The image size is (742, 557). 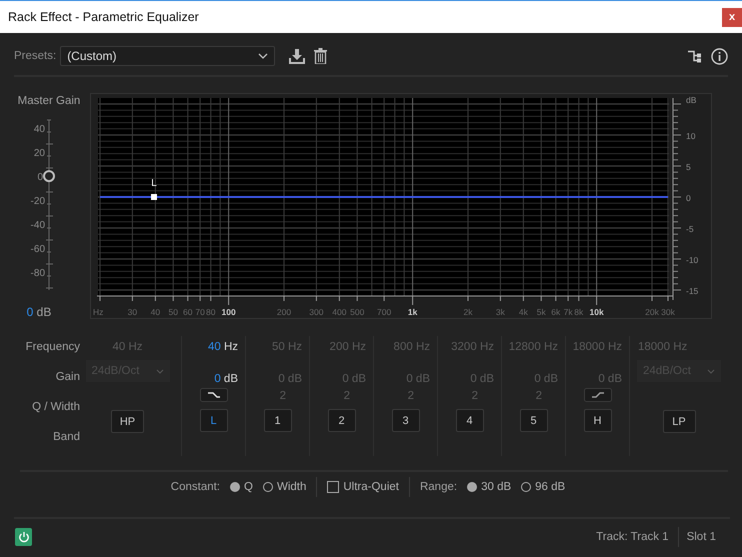 I want to click on frequency-label: 40, so click(x=155, y=312).